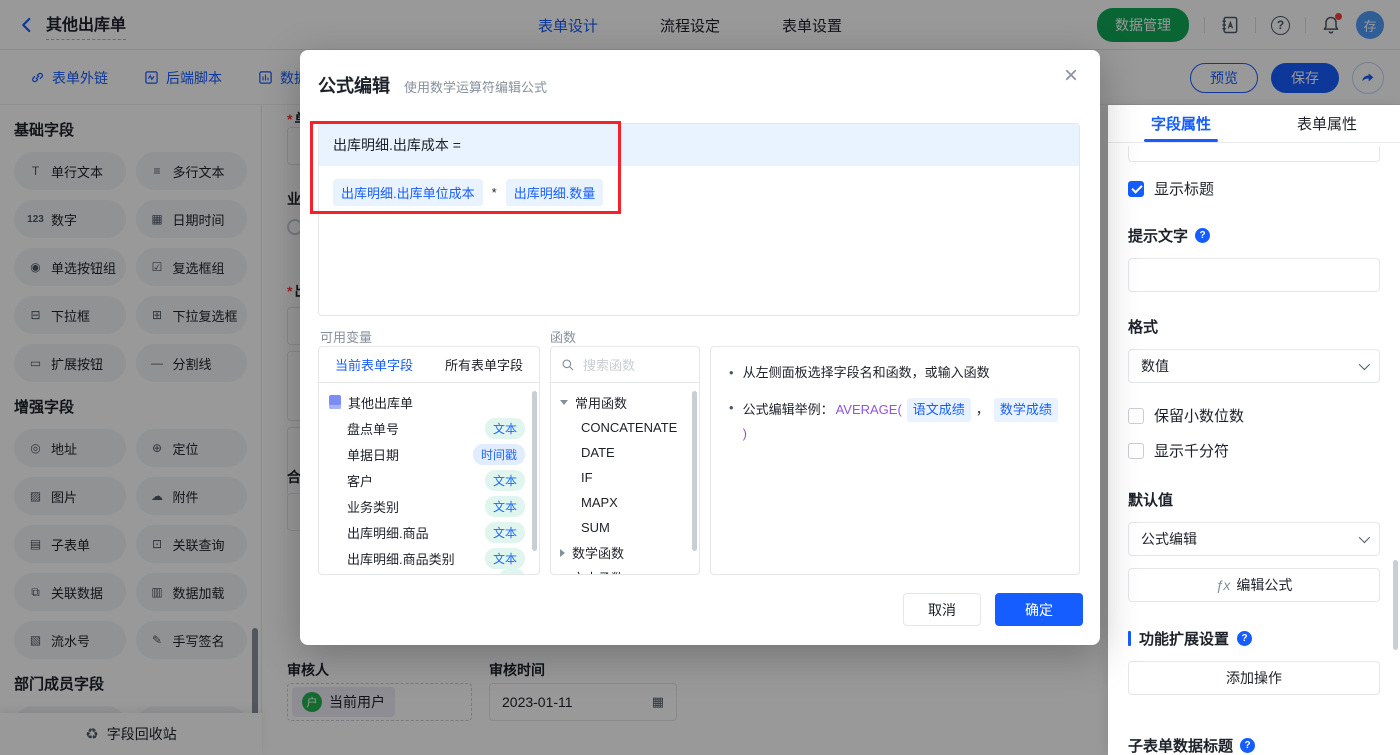  What do you see at coordinates (982, 409) in the screenshot?
I see `comma: ，` at bounding box center [982, 409].